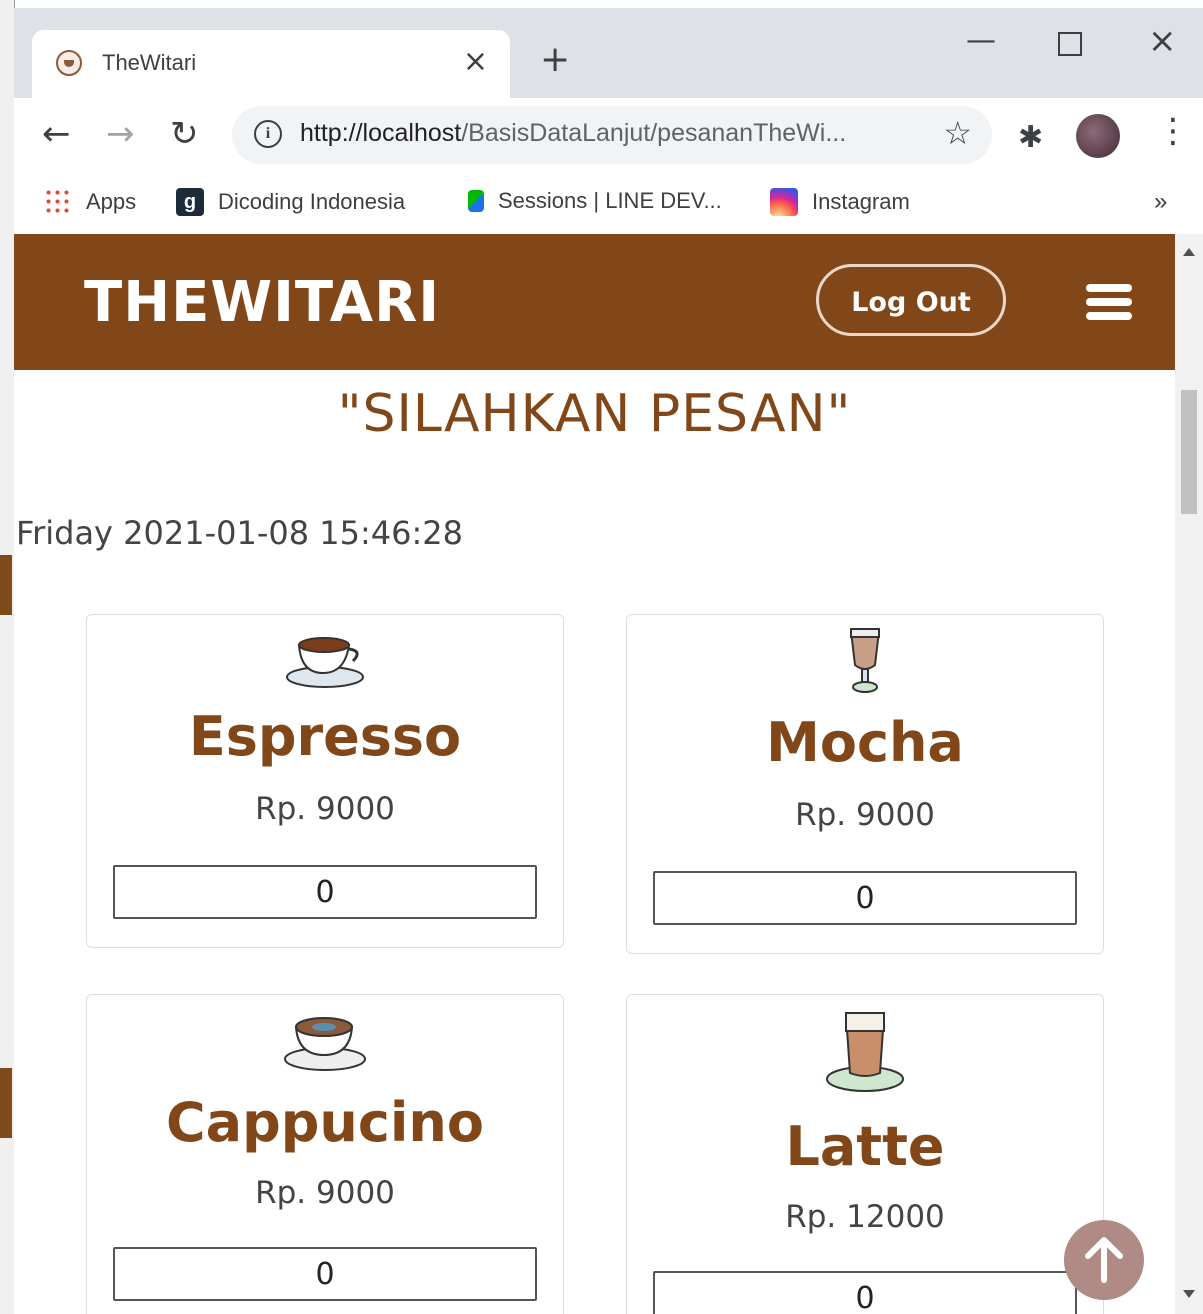 The width and height of the screenshot is (1203, 1314). I want to click on reload-icon: ↻, so click(184, 134).